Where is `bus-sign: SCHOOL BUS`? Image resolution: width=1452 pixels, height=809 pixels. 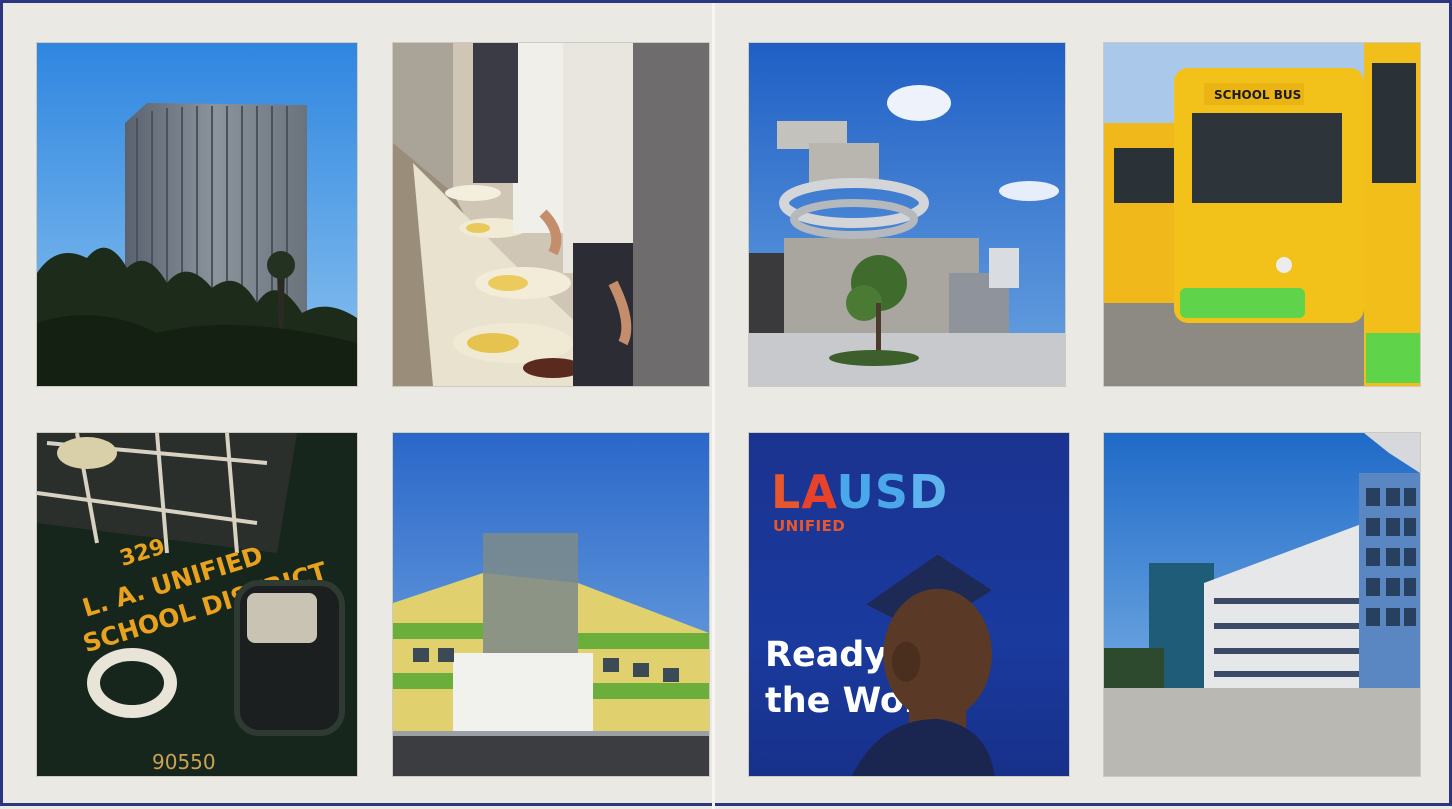 bus-sign: SCHOOL BUS is located at coordinates (1257, 95).